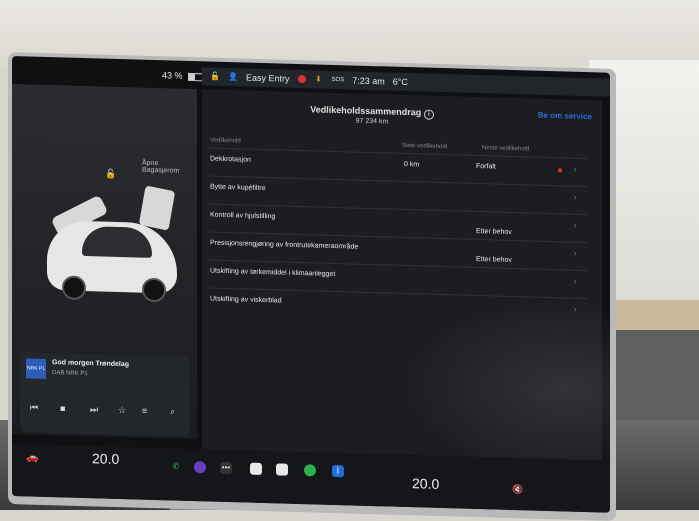 Image resolution: width=699 pixels, height=521 pixels. Describe the element at coordinates (32, 457) in the screenshot. I see `car-icon: 🚗` at that location.